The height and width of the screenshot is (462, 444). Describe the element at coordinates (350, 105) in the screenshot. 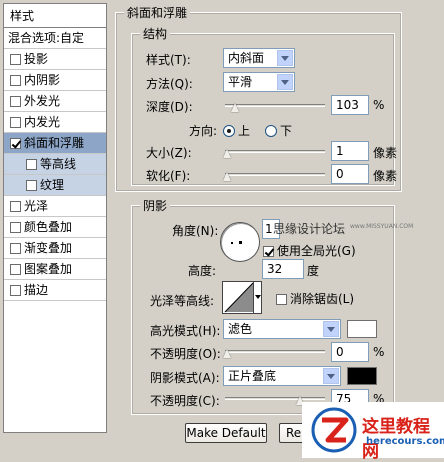

I see `depth-input: 103` at that location.